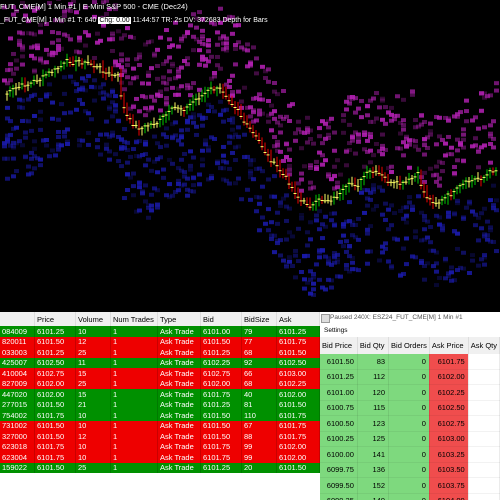 This screenshot has width=500, height=500. What do you see at coordinates (410, 454) in the screenshot?
I see `dom-row: 6100.00 141 0 6103.25` at bounding box center [410, 454].